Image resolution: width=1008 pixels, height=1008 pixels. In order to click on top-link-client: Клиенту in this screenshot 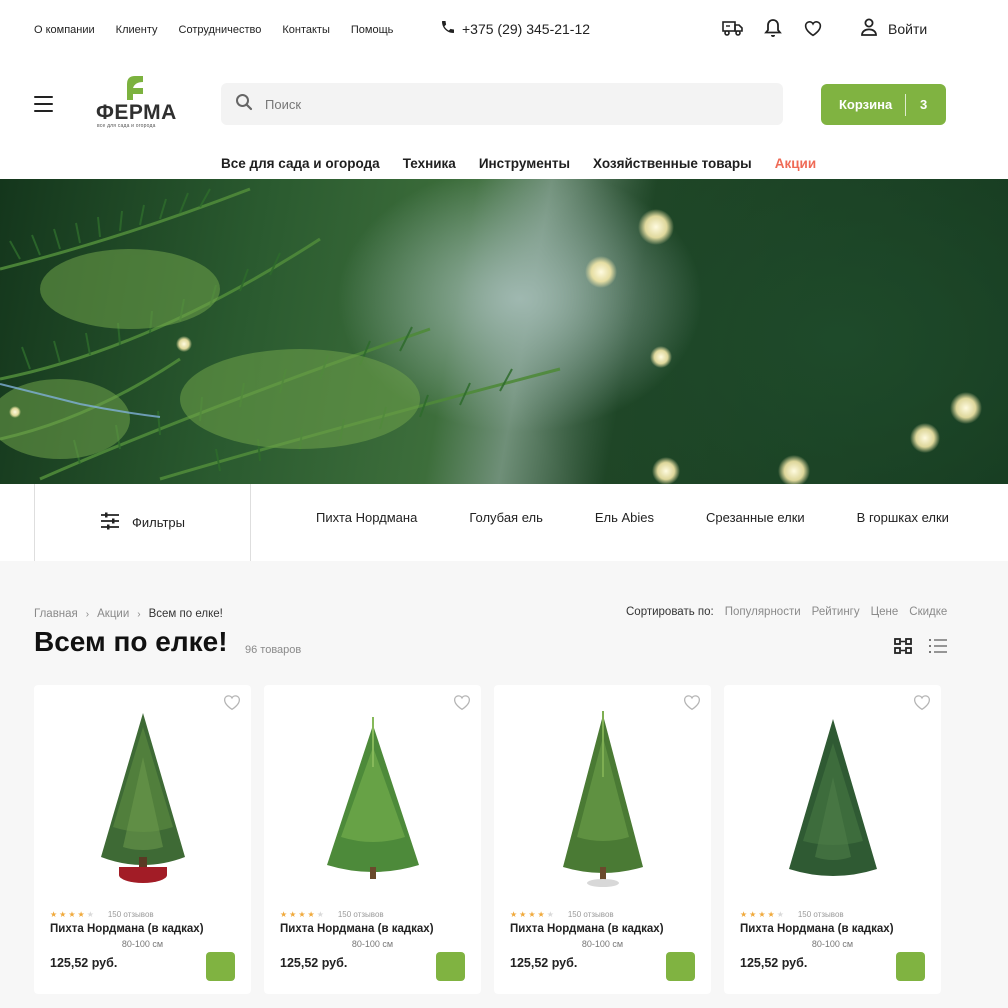, I will do `click(137, 30)`.